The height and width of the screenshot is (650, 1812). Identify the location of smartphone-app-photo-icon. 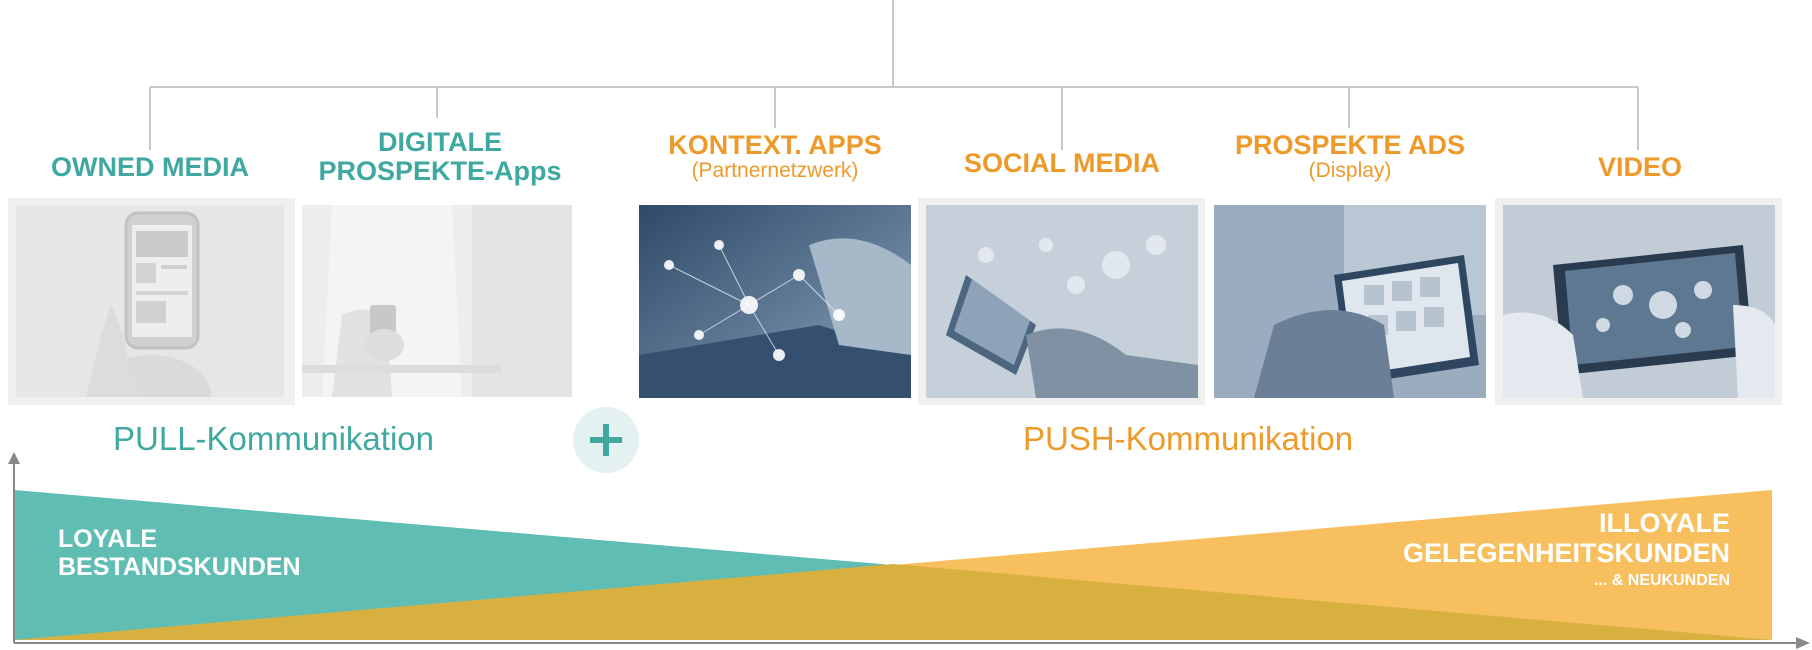
(150, 301).